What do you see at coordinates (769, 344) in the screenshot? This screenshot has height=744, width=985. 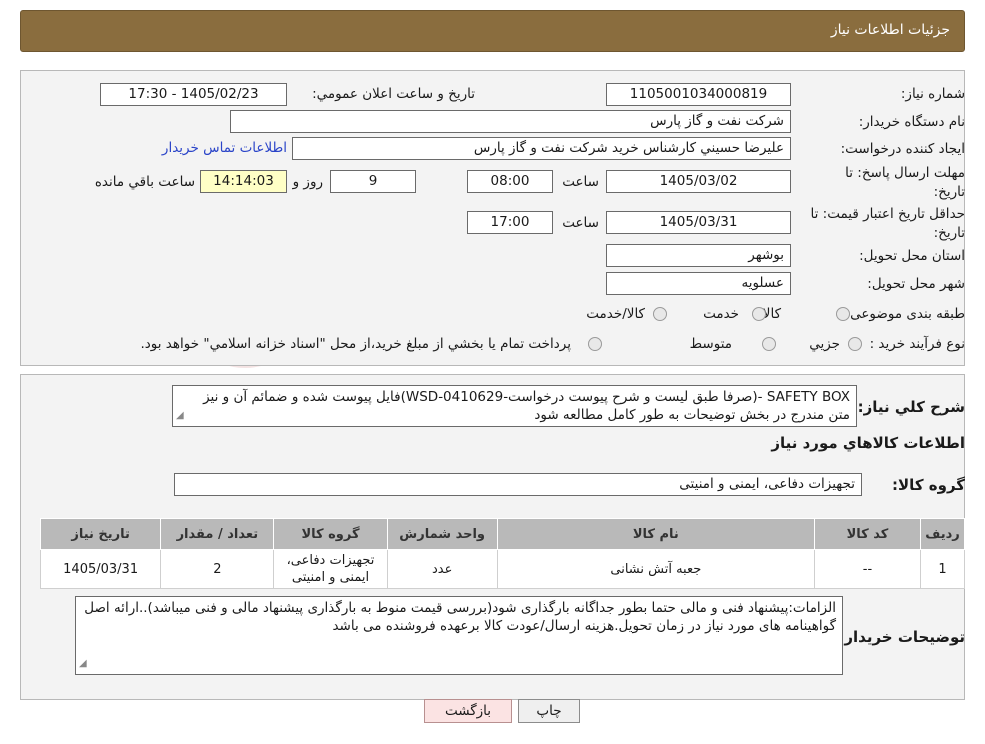 I see `process-medium-radio` at bounding box center [769, 344].